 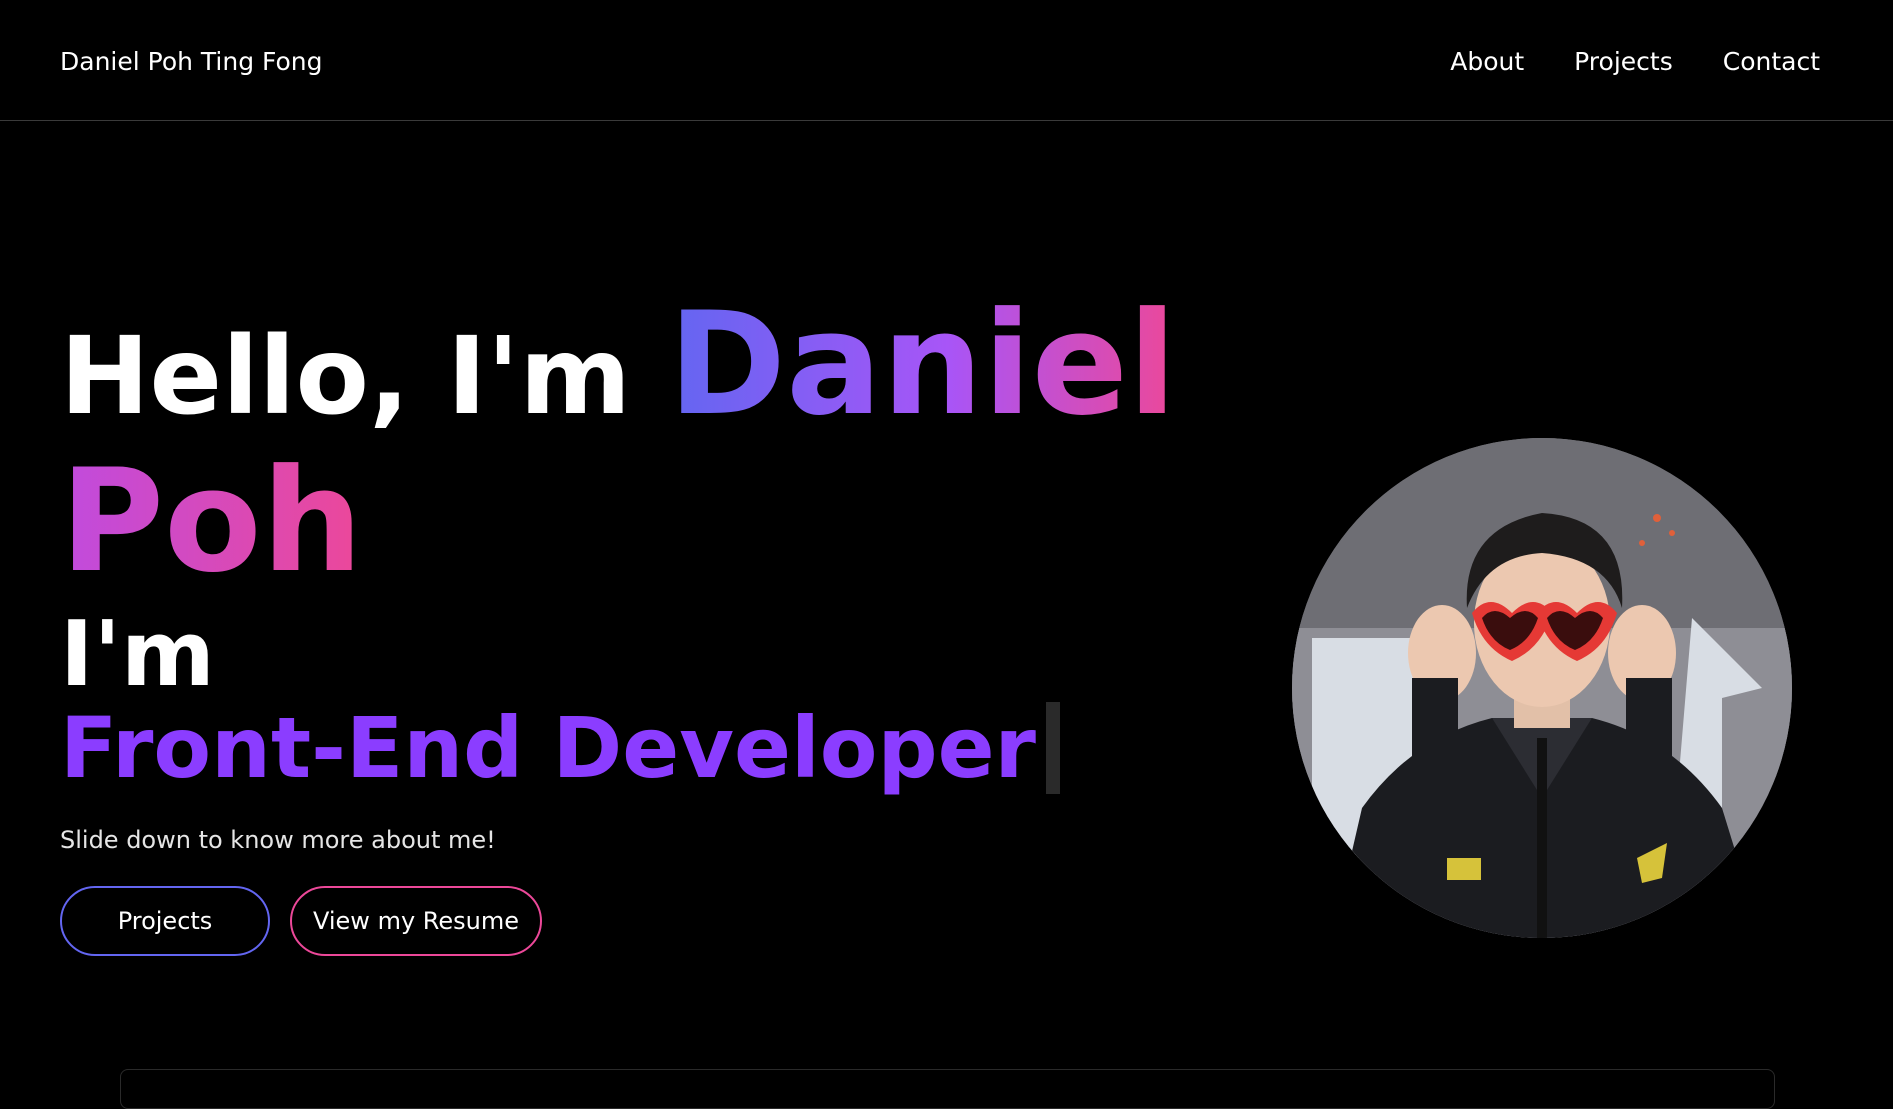 I want to click on im-label: I'm, so click(x=137, y=654).